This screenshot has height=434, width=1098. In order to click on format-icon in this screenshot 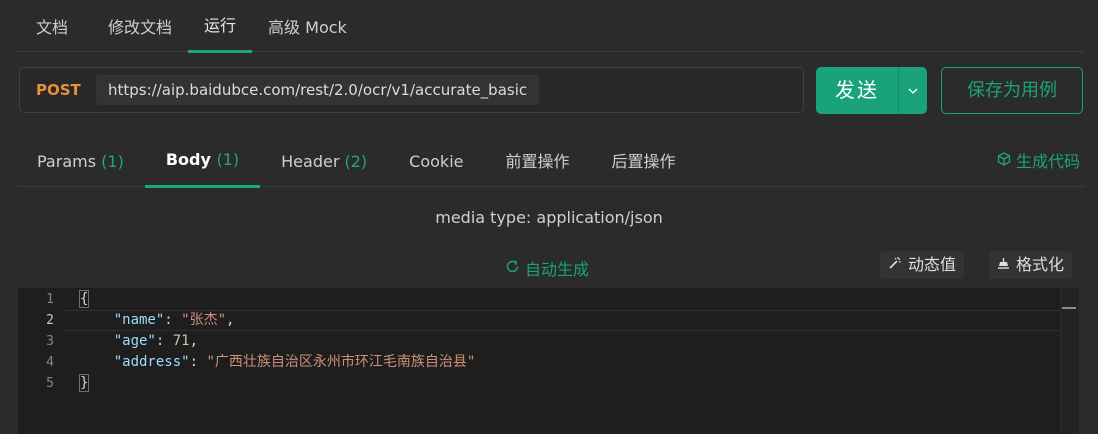, I will do `click(1003, 265)`.